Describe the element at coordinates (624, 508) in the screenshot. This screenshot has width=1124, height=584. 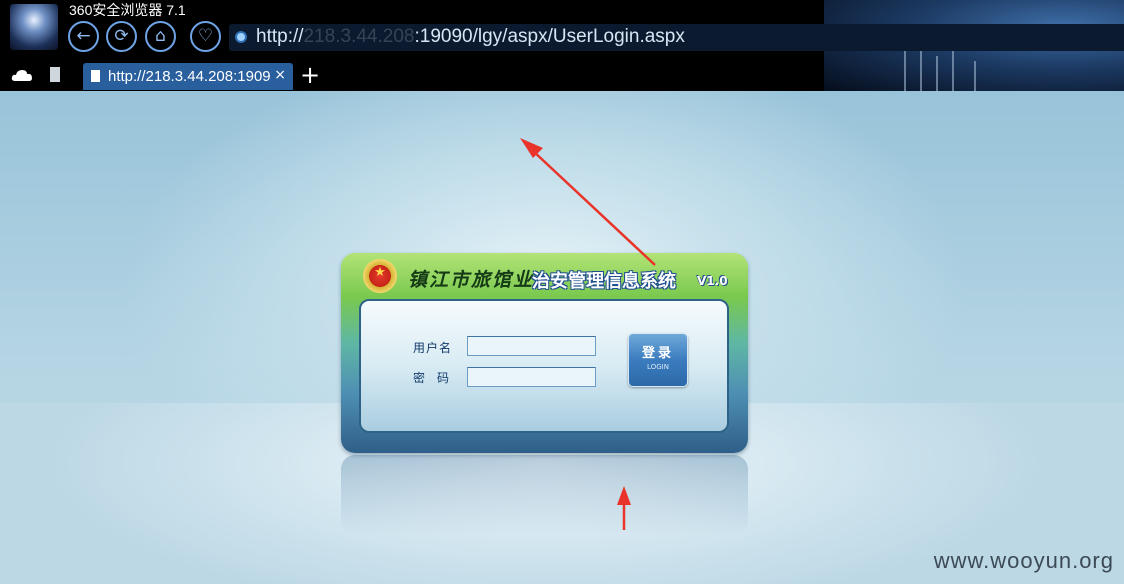
I see `arrow-pointing-to-reflection` at that location.